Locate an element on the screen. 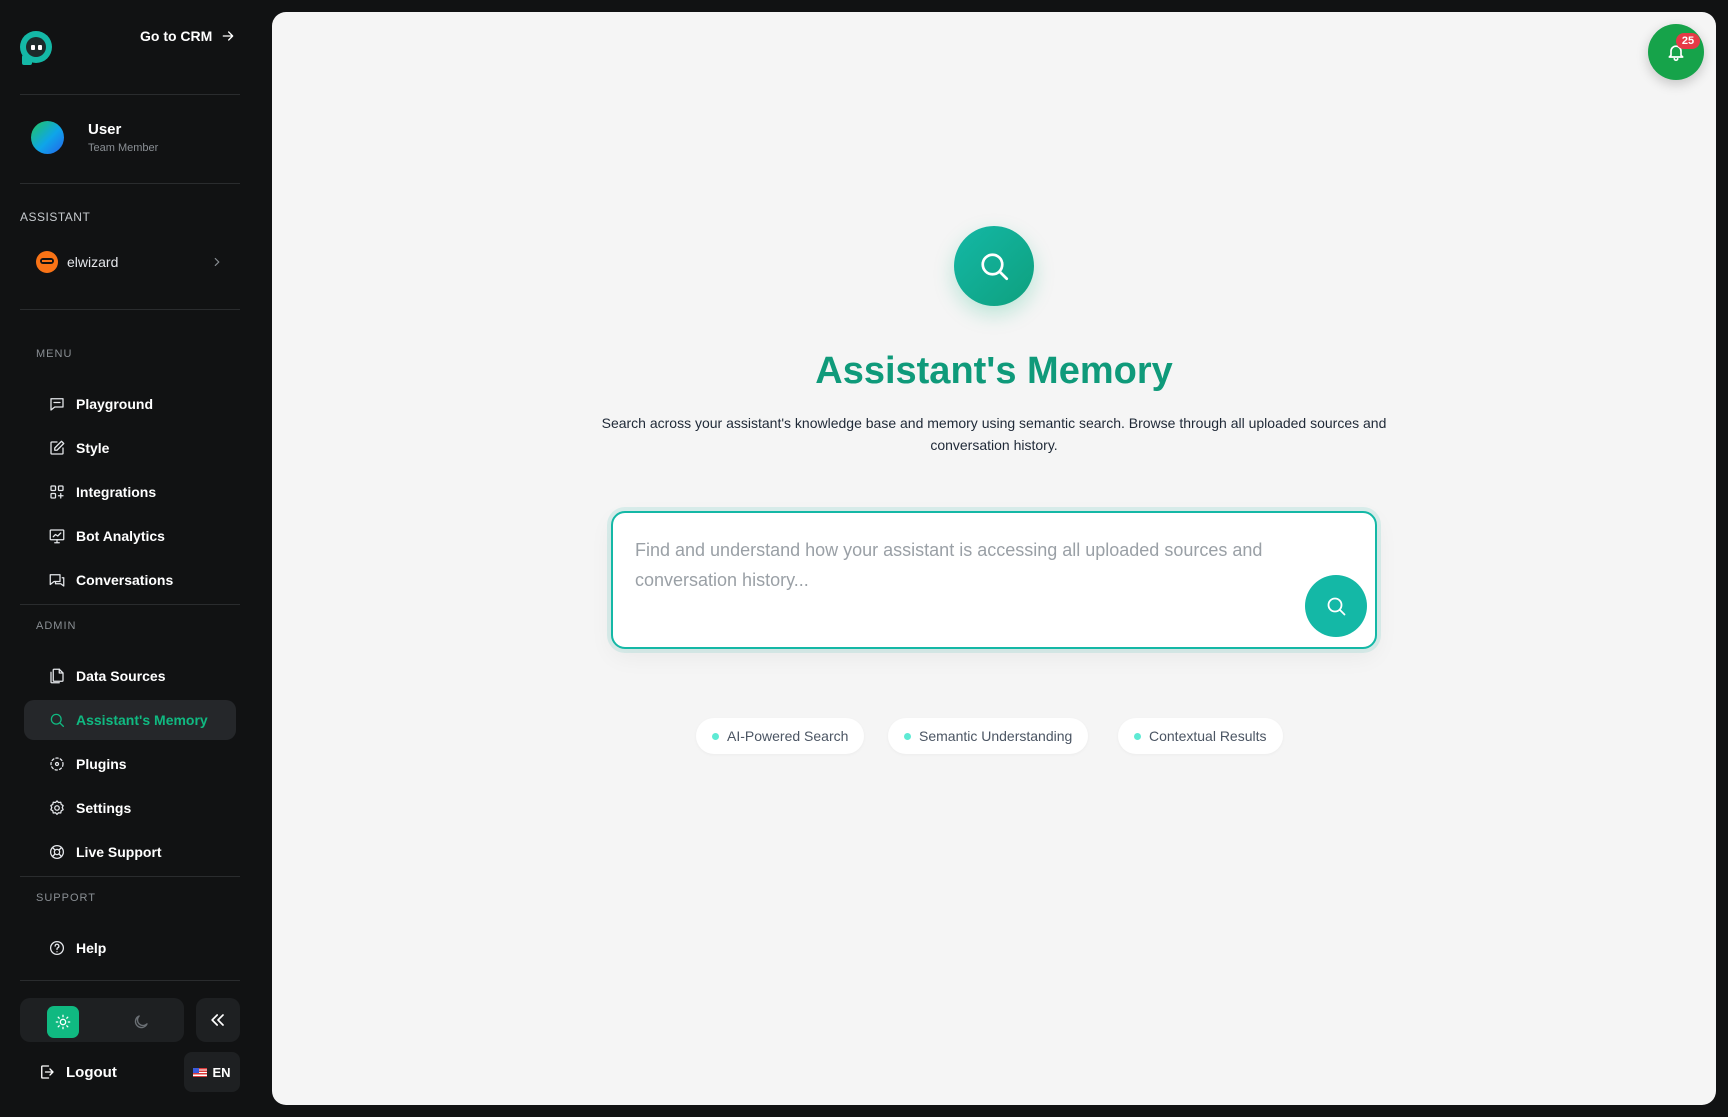 Image resolution: width=1728 pixels, height=1117 pixels. sun-icon is located at coordinates (63, 1022).